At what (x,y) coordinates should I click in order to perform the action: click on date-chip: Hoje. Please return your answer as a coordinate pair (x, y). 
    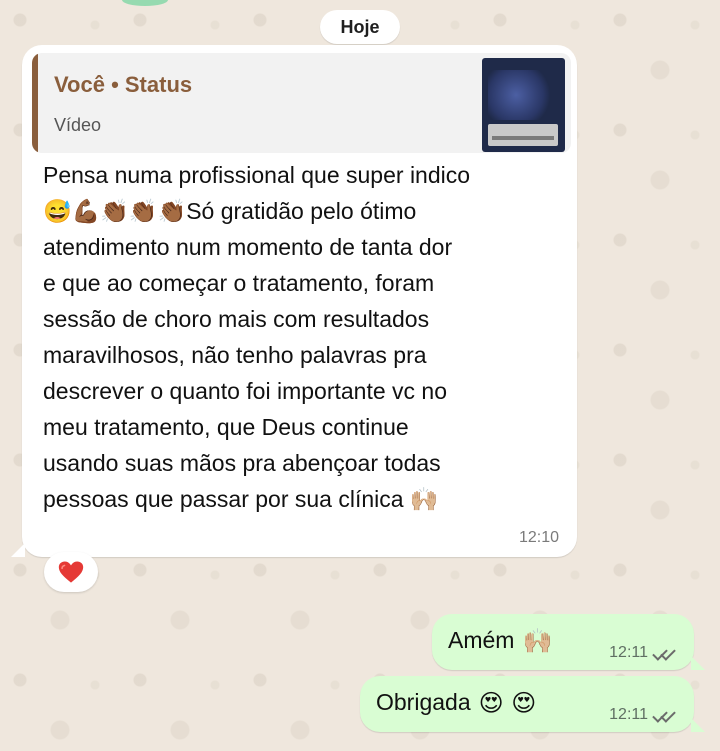
    Looking at the image, I should click on (360, 27).